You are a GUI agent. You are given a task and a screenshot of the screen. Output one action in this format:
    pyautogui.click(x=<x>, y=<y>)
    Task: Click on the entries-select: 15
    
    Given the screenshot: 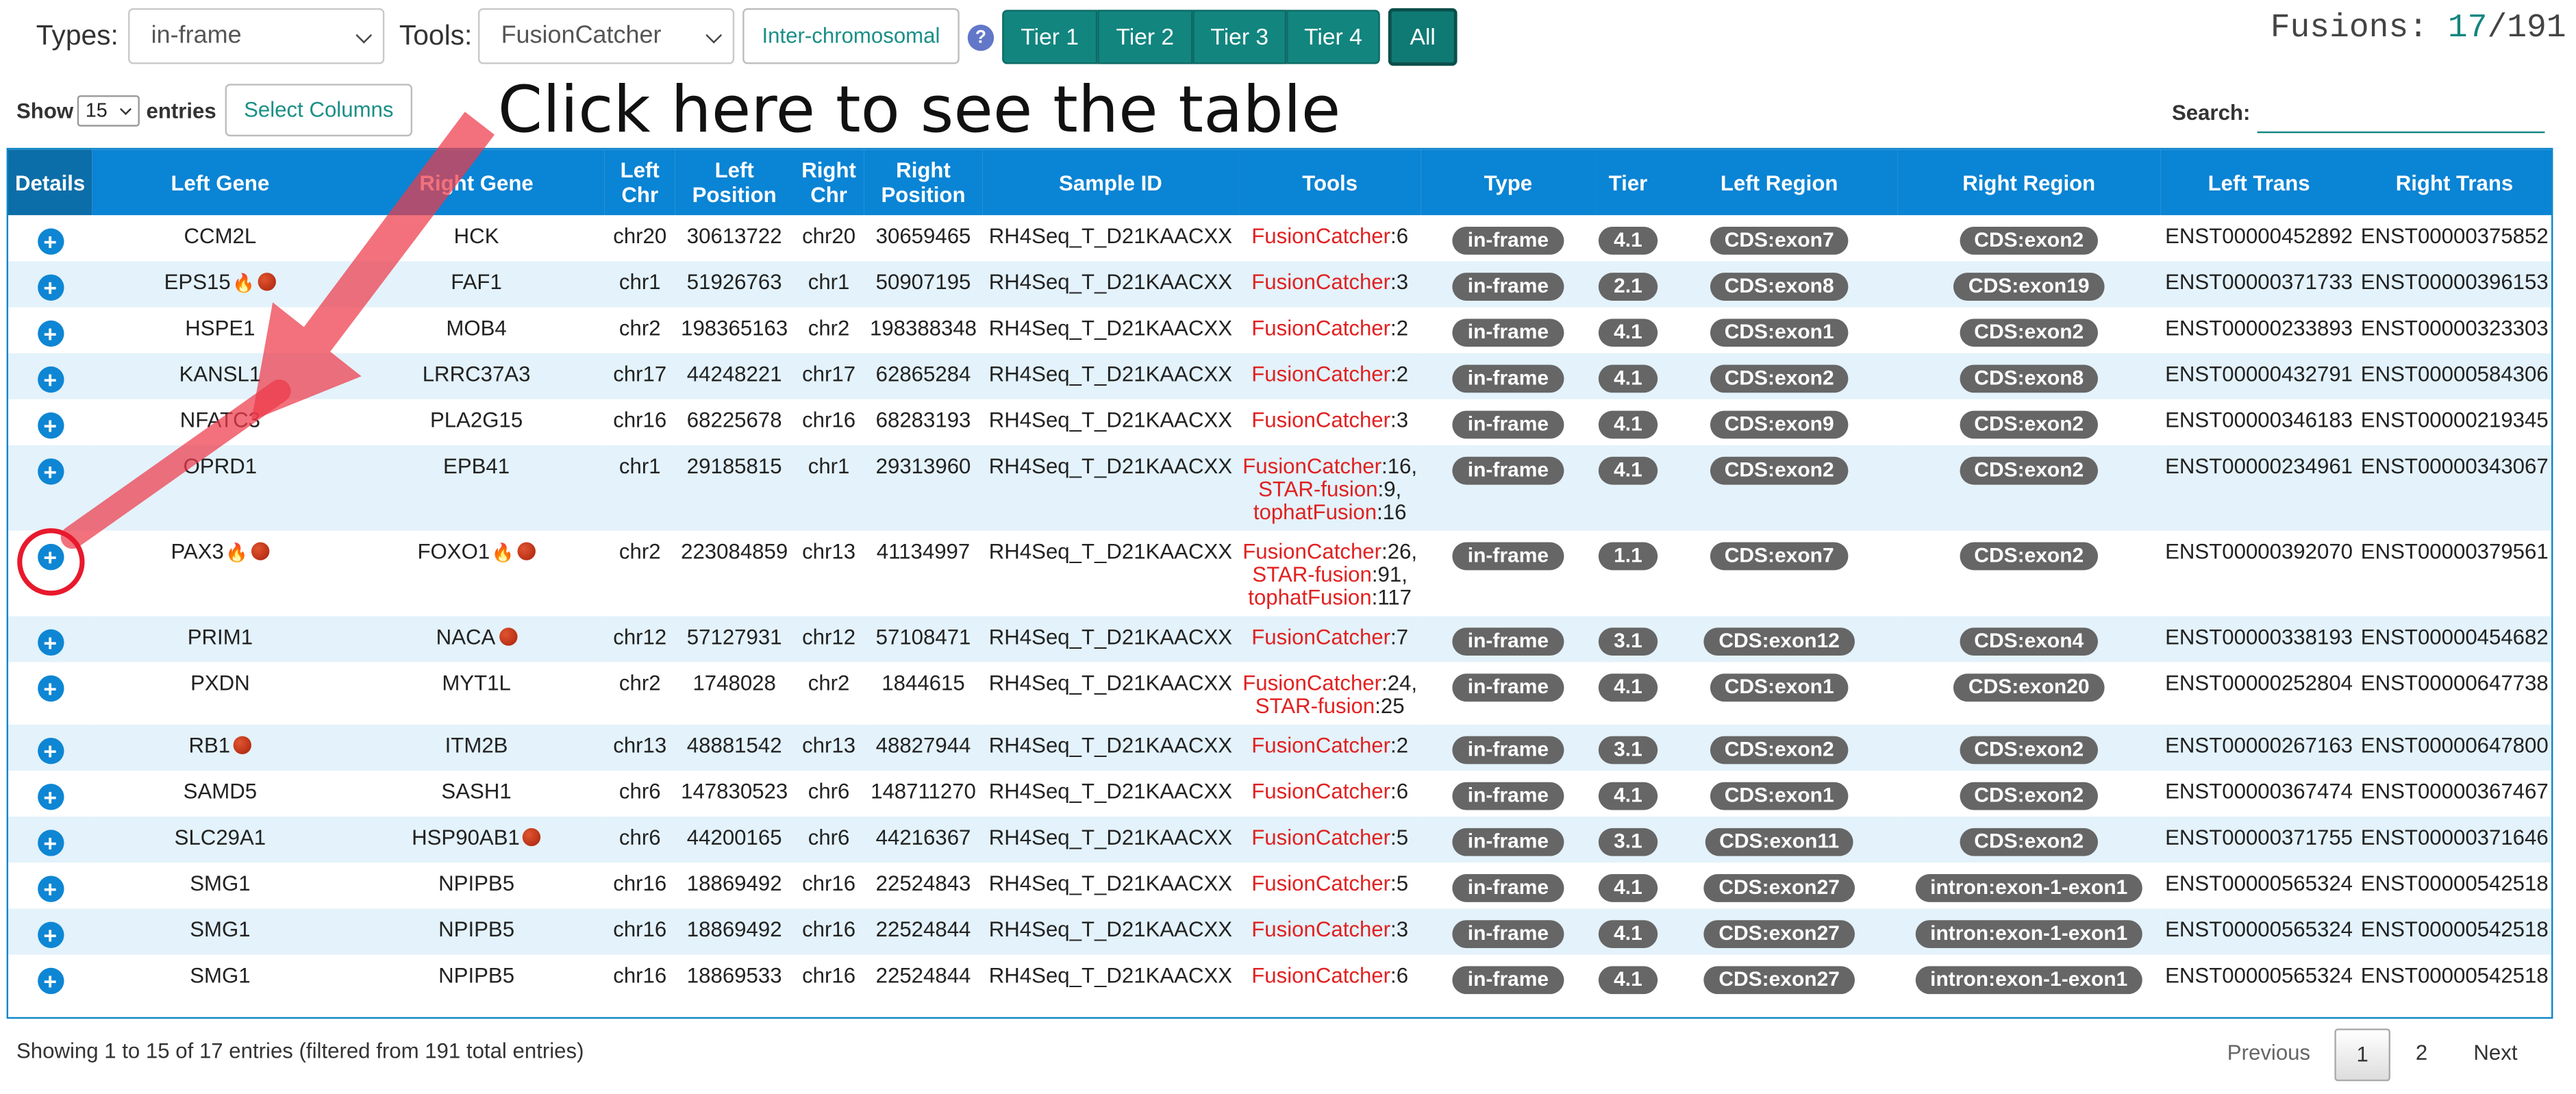 What is the action you would take?
    pyautogui.click(x=108, y=111)
    